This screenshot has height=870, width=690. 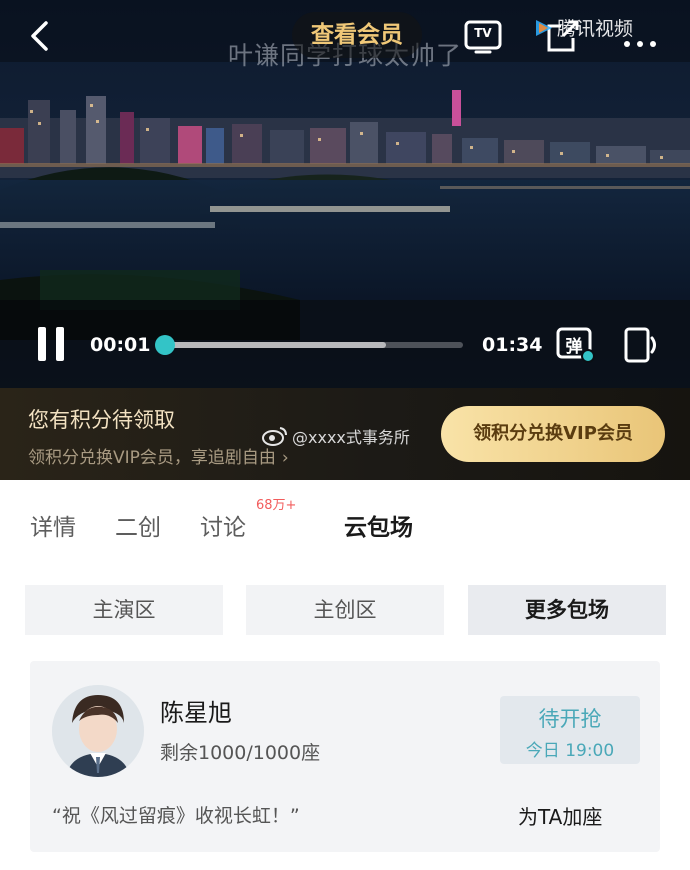 What do you see at coordinates (595, 29) in the screenshot?
I see `app-watermark-text: 腾讯视频` at bounding box center [595, 29].